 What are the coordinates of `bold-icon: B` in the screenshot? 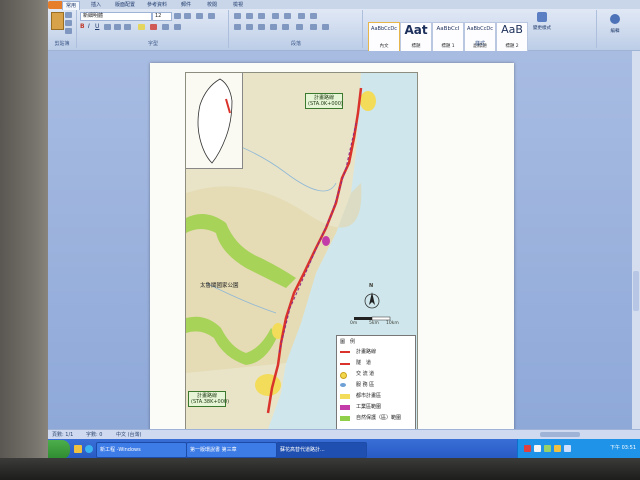 It's located at (82, 26).